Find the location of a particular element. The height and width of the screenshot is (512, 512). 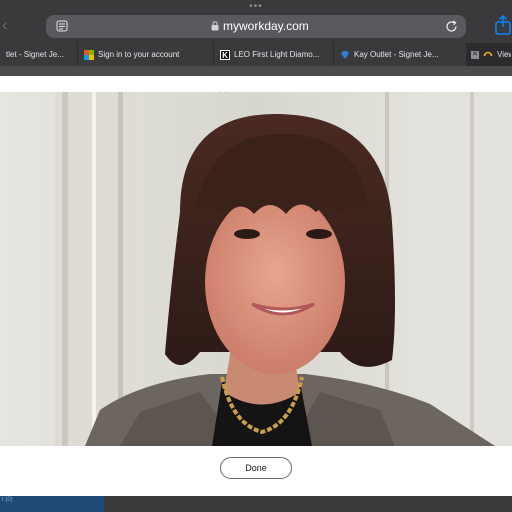

back-chevron-icon: ‹ is located at coordinates (4, 26).